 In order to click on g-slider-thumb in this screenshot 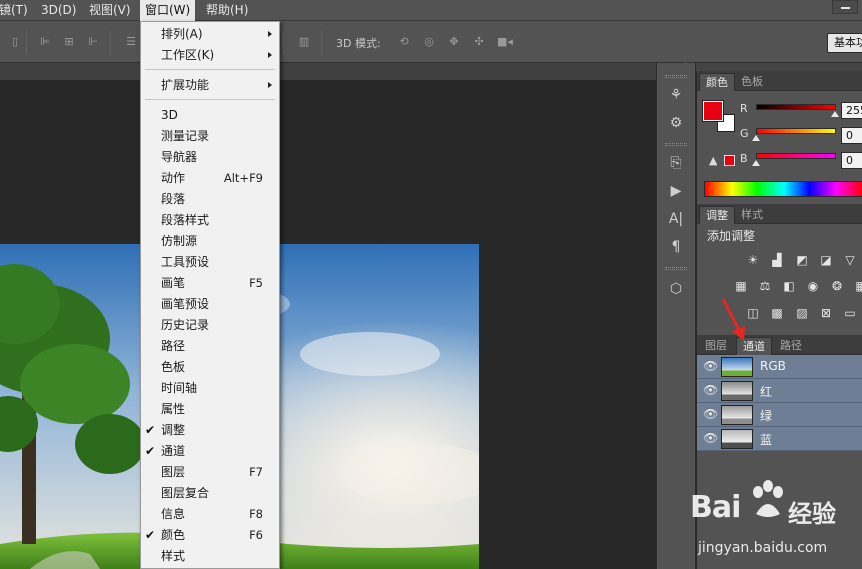, I will do `click(756, 138)`.